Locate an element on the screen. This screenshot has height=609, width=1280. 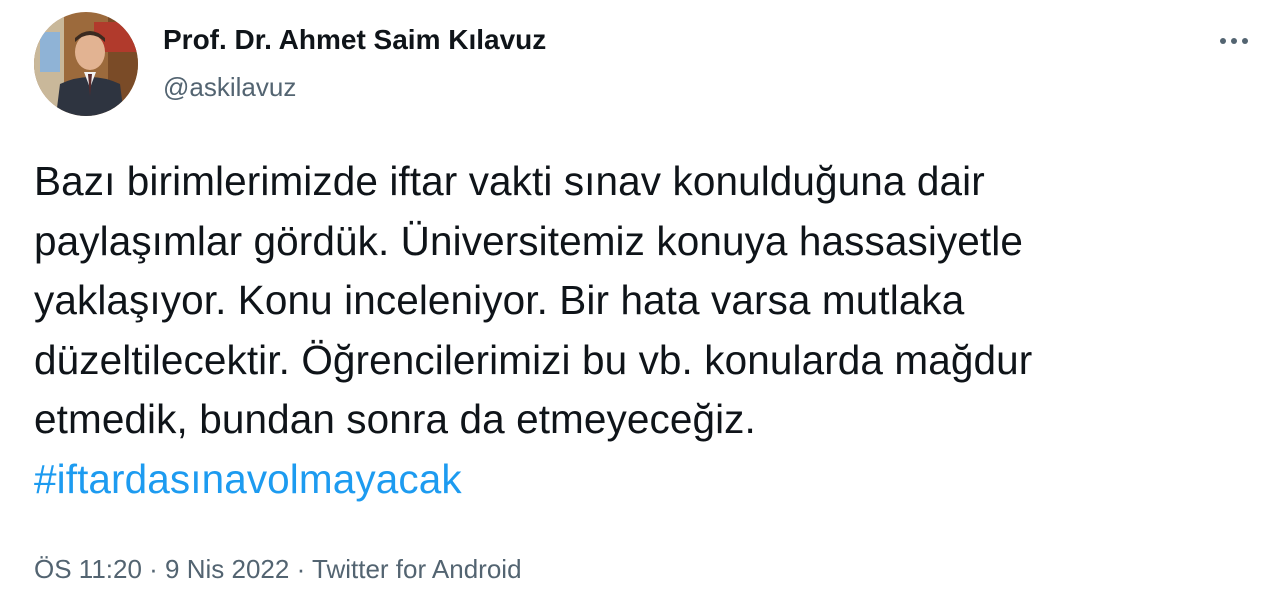
author-display-name: Prof. Dr. Ahmet Saim Kılavuz is located at coordinates (354, 40).